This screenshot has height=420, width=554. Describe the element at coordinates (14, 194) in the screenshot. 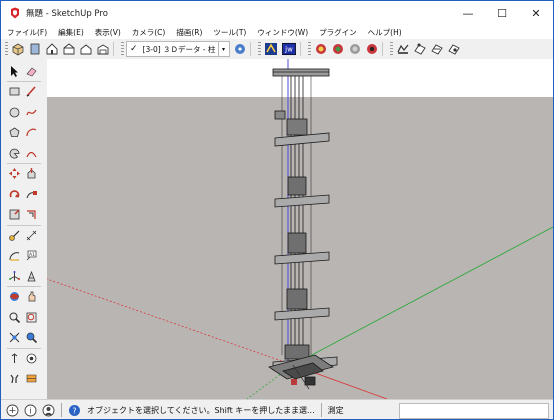

I see `rotate-icon` at that location.